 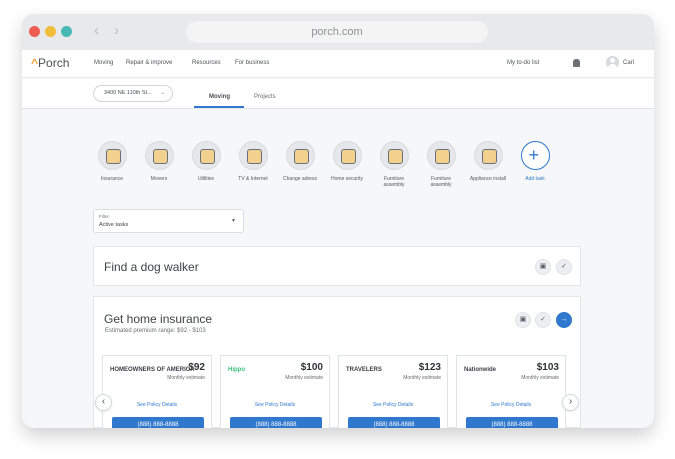 I want to click on arrow-right-icon: →, so click(x=564, y=320).